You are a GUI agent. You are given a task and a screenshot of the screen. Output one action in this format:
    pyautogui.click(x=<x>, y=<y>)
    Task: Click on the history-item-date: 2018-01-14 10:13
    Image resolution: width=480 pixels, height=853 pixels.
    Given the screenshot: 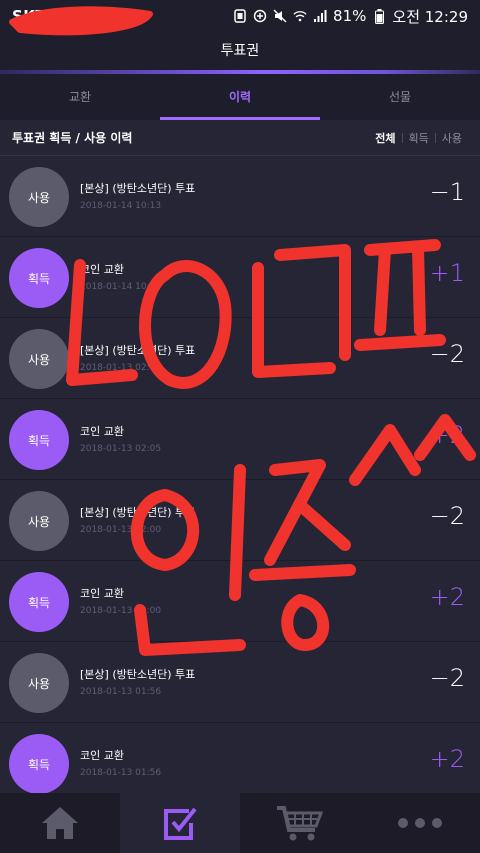 What is the action you would take?
    pyautogui.click(x=121, y=206)
    